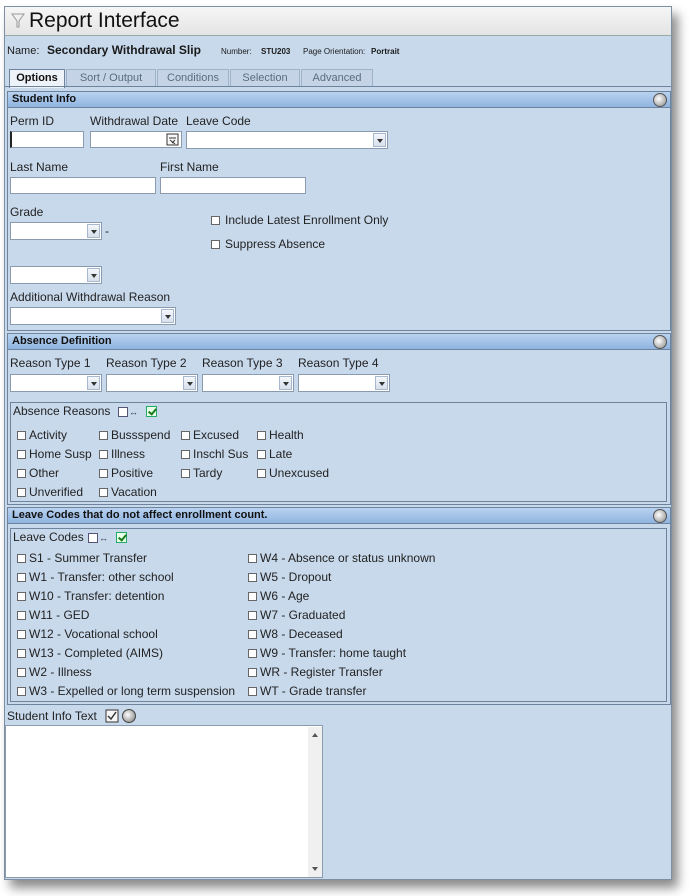 Image resolution: width=700 pixels, height=896 pixels. What do you see at coordinates (23, 51) in the screenshot?
I see `name-label: Name:` at bounding box center [23, 51].